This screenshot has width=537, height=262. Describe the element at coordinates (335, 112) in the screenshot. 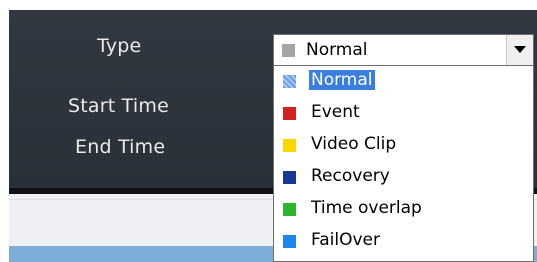

I see `option-label: Event` at that location.